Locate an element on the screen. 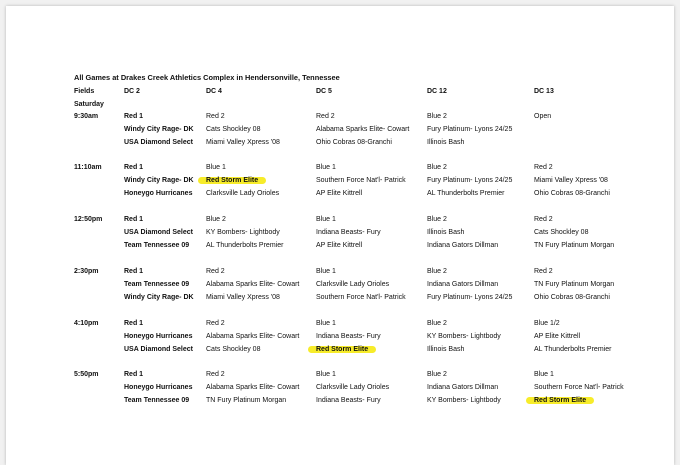 The width and height of the screenshot is (680, 465). fields-label: Fields is located at coordinates (84, 91).